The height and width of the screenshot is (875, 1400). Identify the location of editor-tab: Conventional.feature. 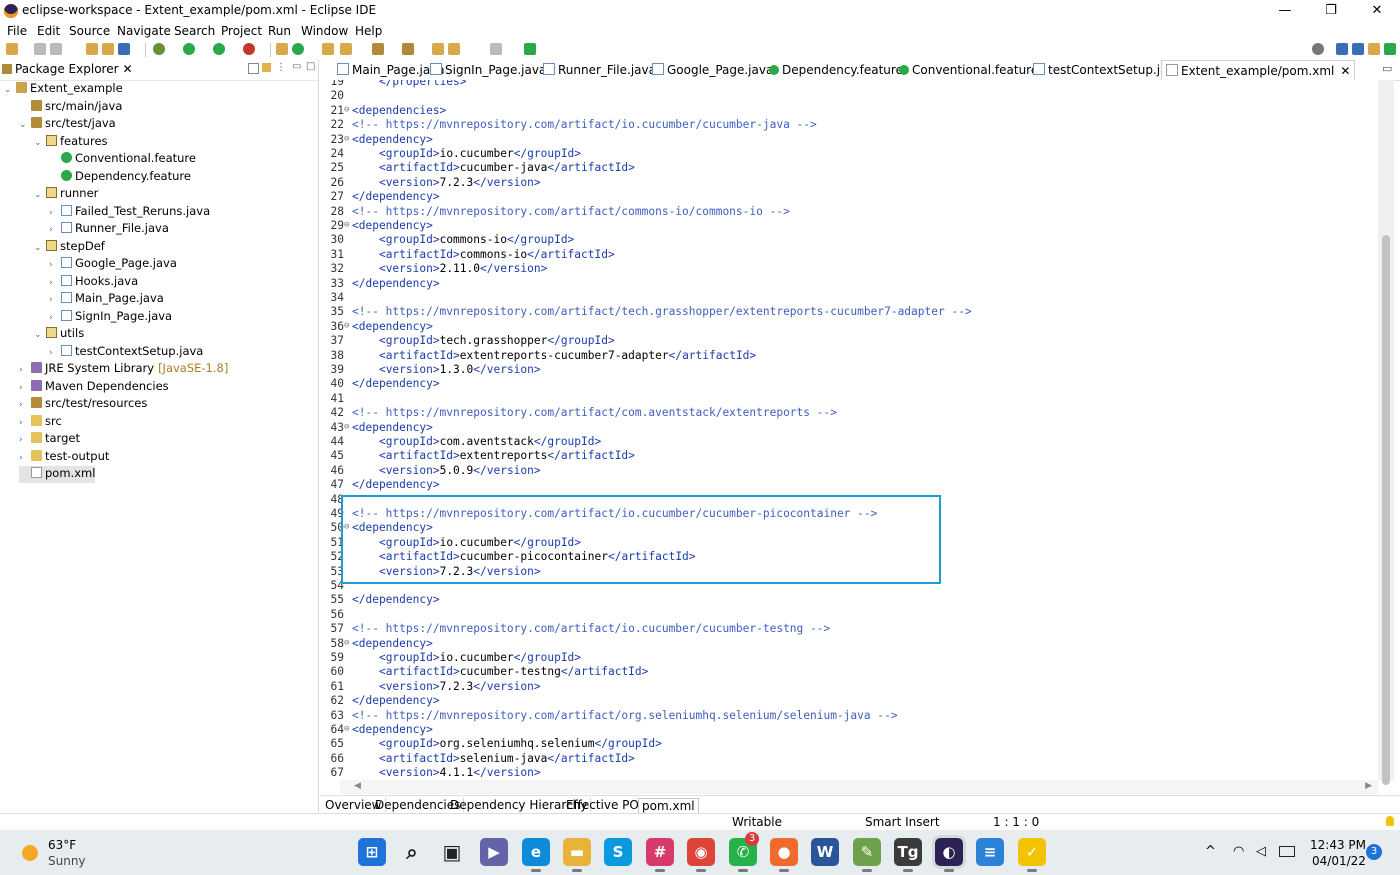
(968, 70).